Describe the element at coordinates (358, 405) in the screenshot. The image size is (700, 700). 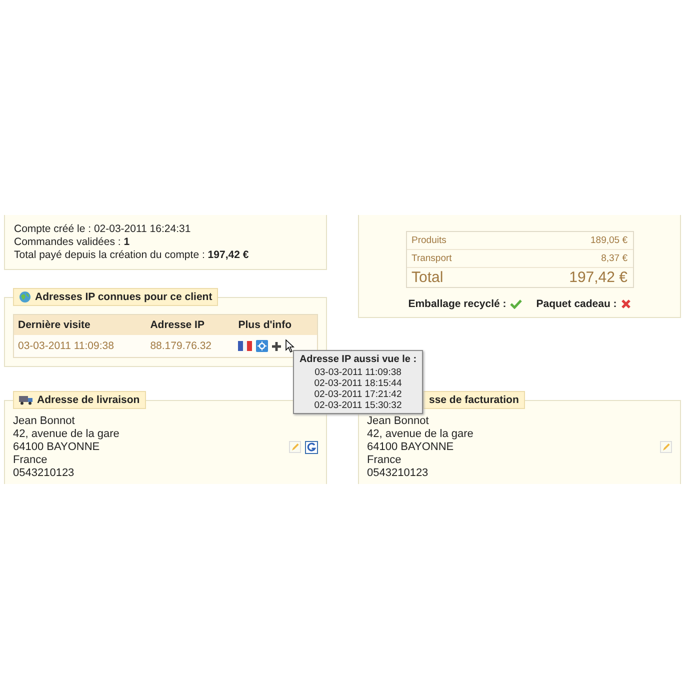
I see `tooltip-date: 02-03-2011 15:30:32` at that location.